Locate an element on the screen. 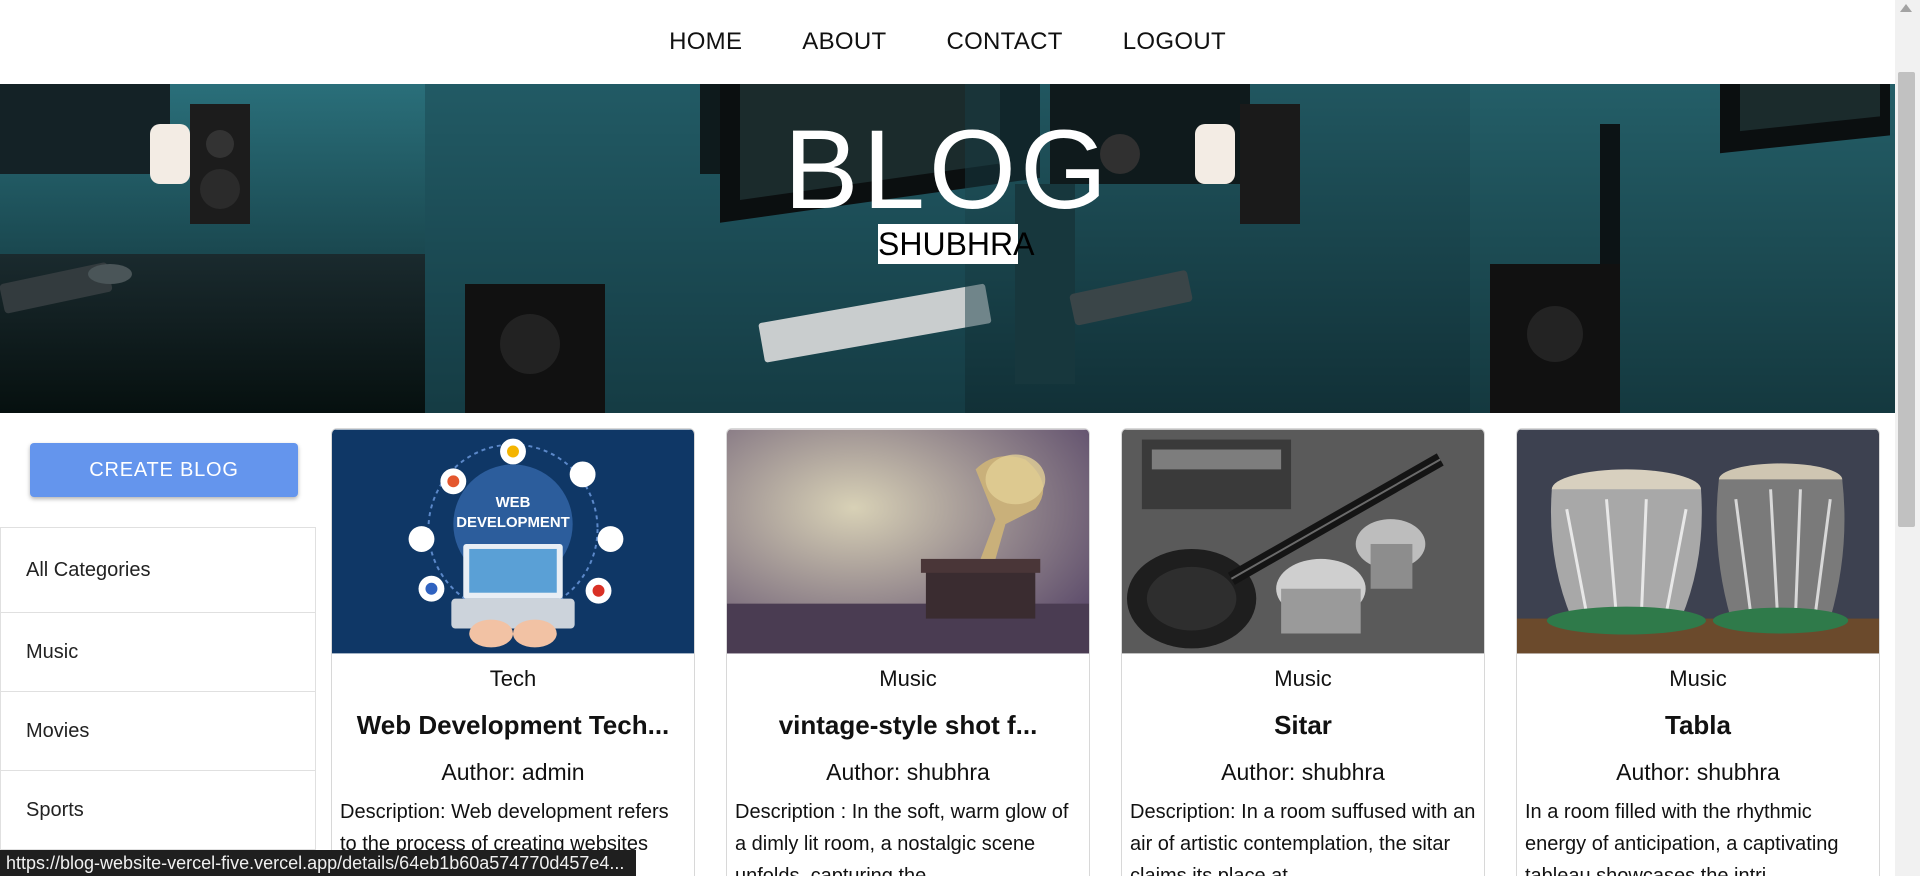 The image size is (1920, 876). nav-contact-link: CONTACT is located at coordinates (1004, 42).